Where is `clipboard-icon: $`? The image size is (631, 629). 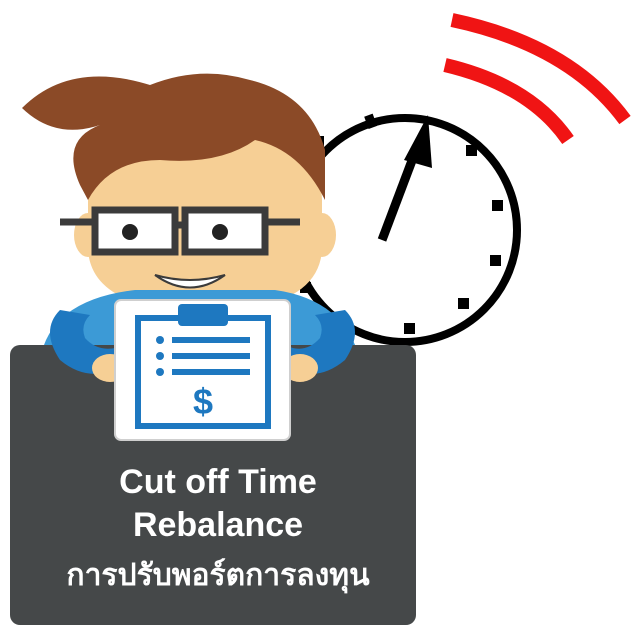 clipboard-icon: $ is located at coordinates (202, 370).